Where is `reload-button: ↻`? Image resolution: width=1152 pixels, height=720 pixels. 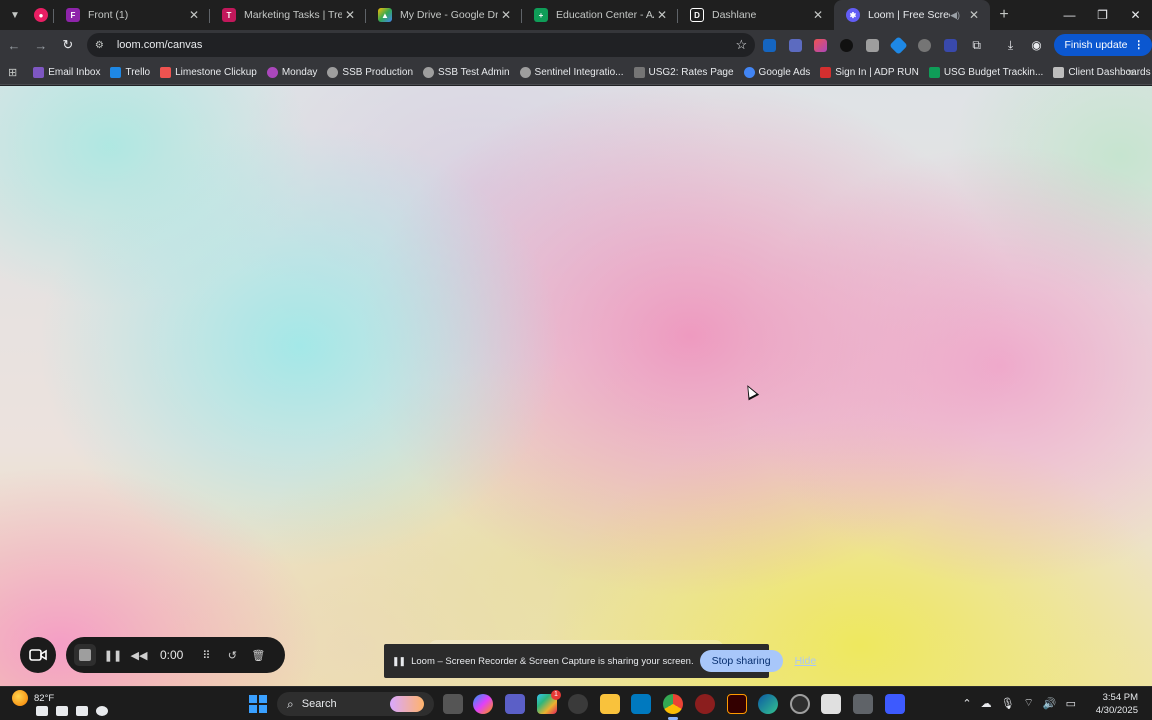
reload-button: ↻ is located at coordinates (68, 45).